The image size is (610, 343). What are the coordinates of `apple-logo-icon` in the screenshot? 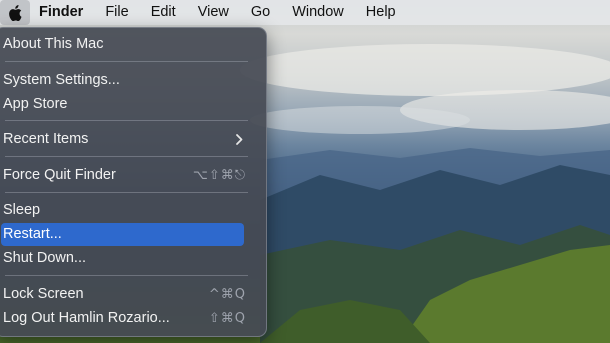 It's located at (15, 12).